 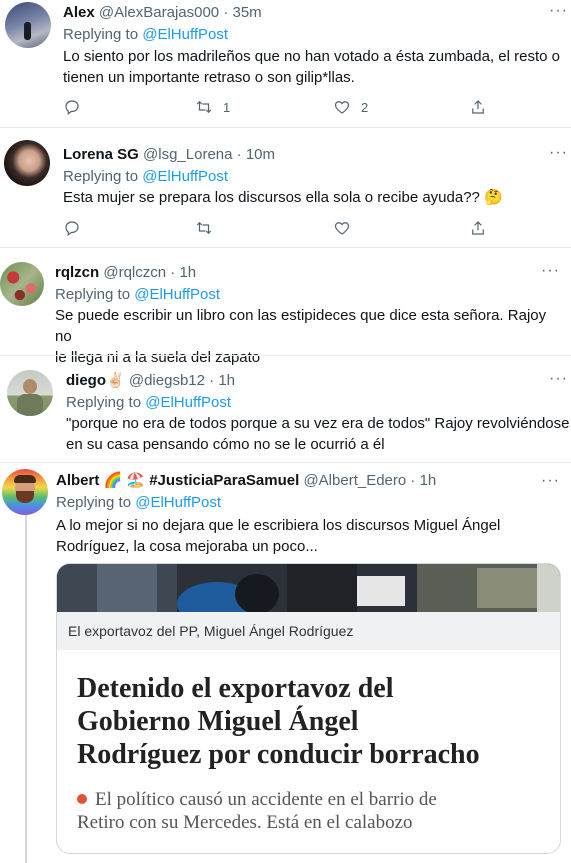 I want to click on author-name: Alex, so click(x=79, y=12).